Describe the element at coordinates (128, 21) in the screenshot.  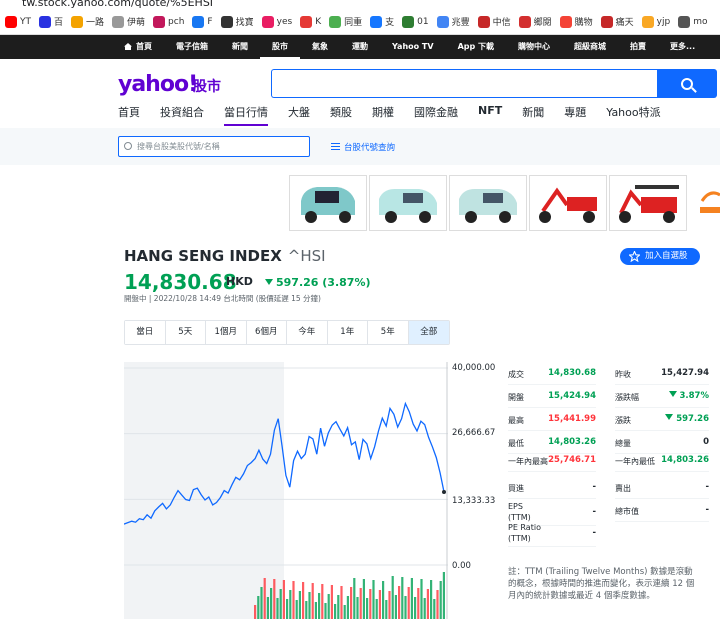
I see `bookmark-item: 伊萌` at that location.